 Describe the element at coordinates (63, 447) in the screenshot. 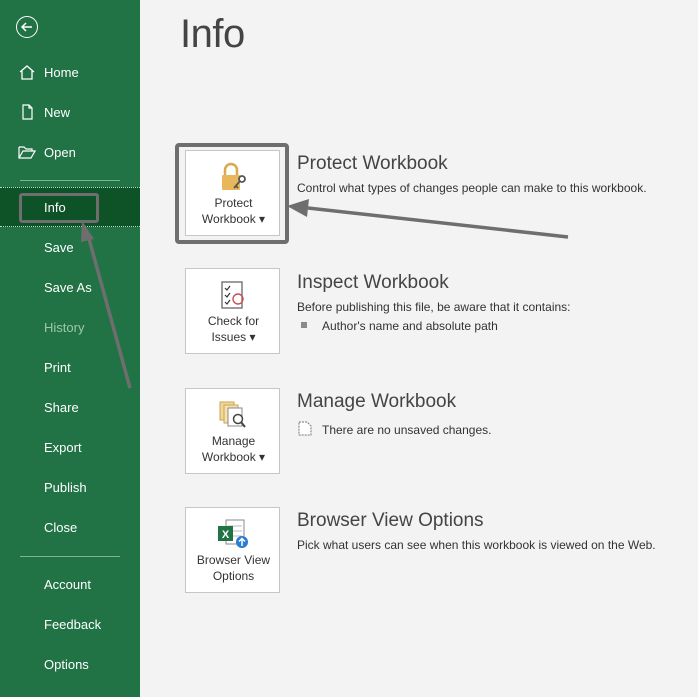

I see `sidebar-item-label: Export` at that location.